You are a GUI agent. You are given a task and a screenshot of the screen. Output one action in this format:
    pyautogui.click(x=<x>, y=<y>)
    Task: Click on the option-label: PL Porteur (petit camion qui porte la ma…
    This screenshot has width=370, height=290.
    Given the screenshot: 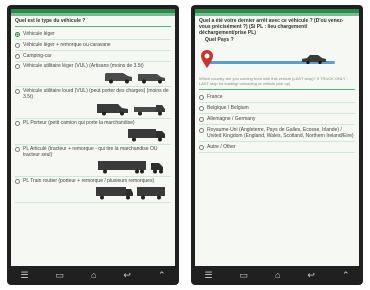 What is the action you would take?
    pyautogui.click(x=79, y=123)
    